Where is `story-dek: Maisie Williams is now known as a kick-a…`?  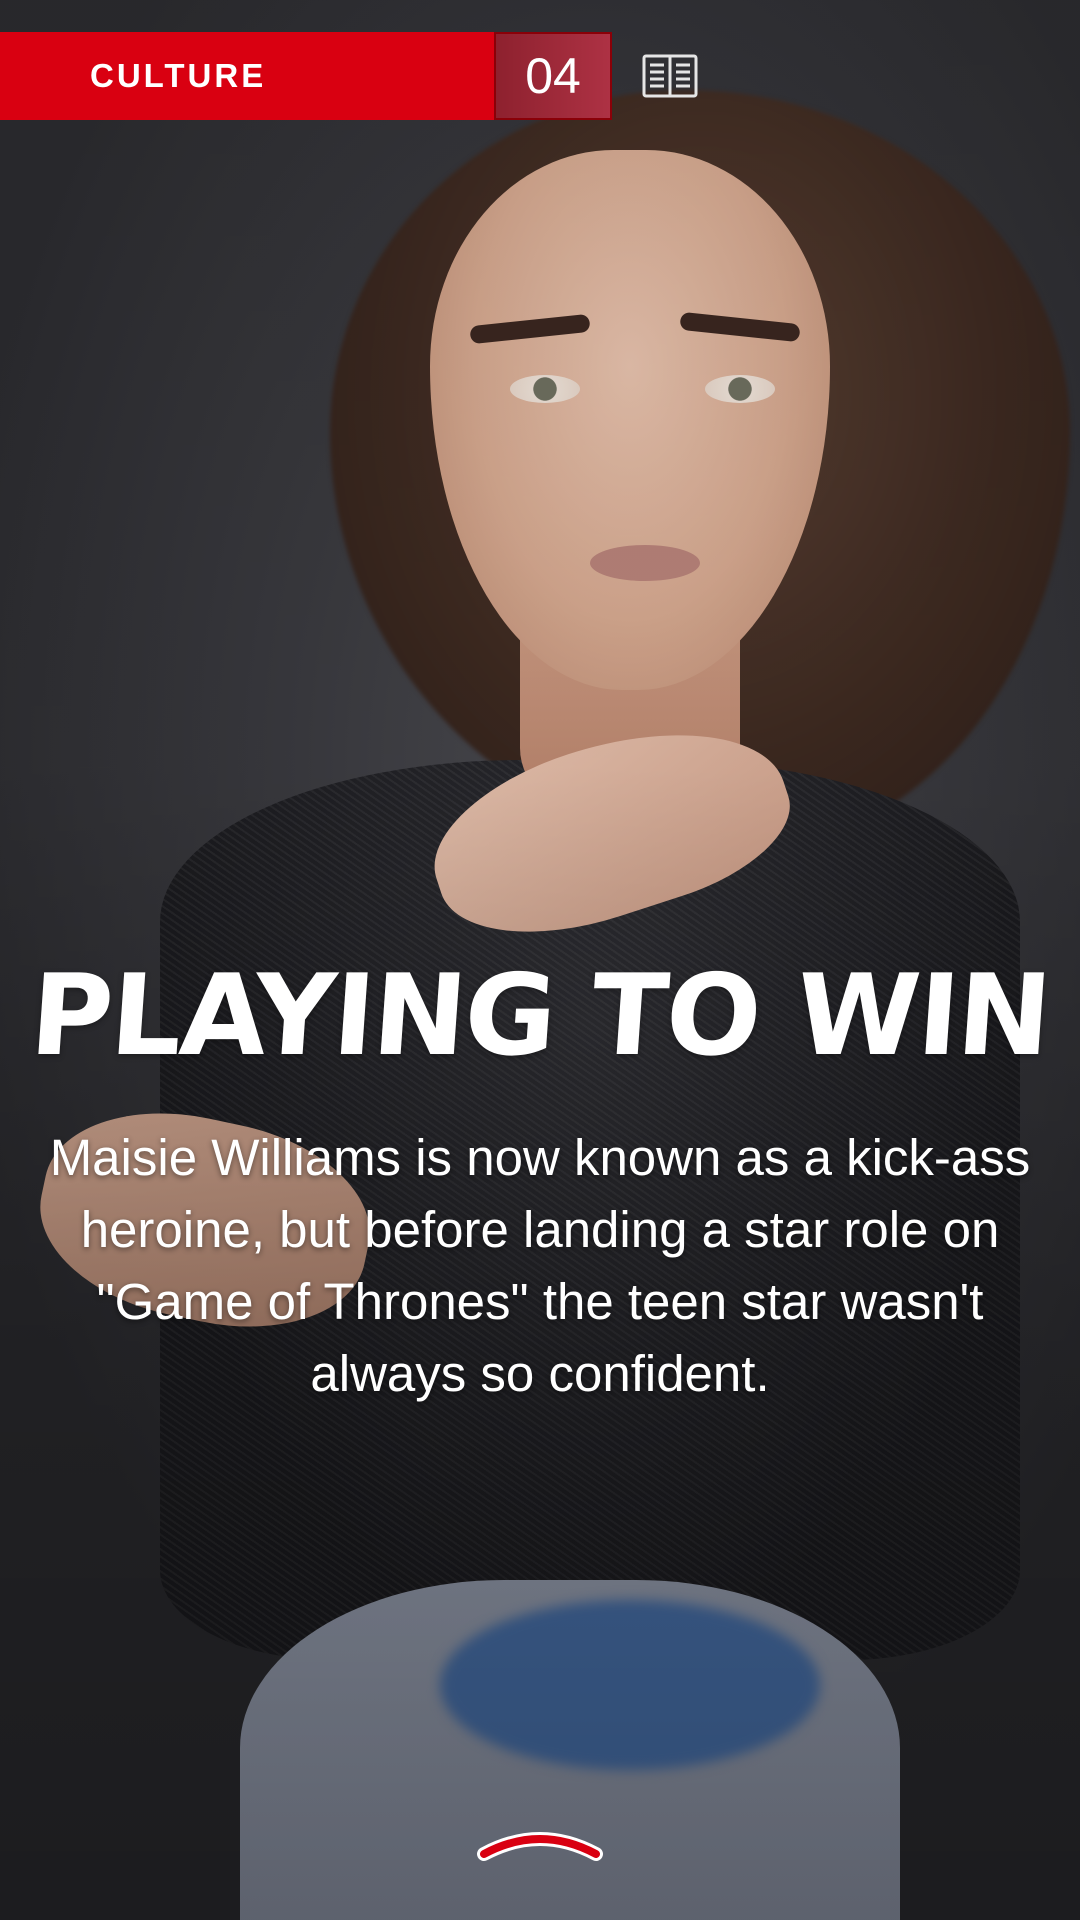
story-dek: Maisie Williams is now known as a kick-a… is located at coordinates (540, 1265).